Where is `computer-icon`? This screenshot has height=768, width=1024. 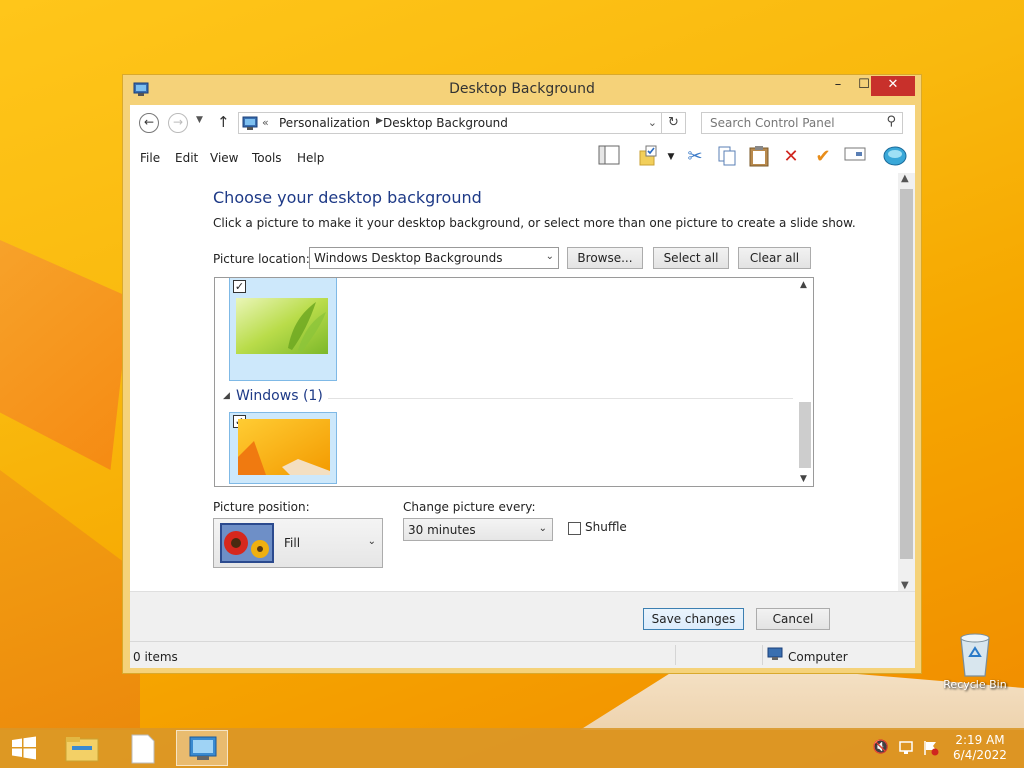 computer-icon is located at coordinates (775, 653).